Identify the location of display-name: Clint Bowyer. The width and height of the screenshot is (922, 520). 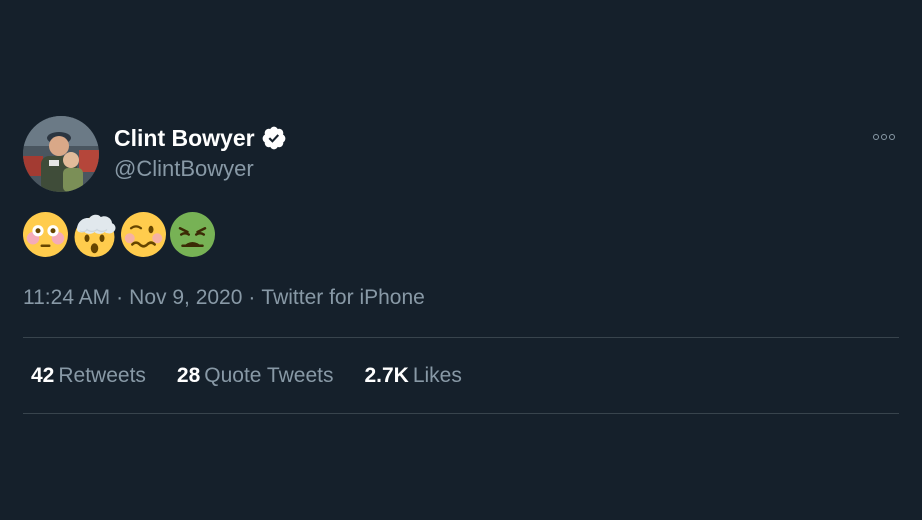
(184, 138).